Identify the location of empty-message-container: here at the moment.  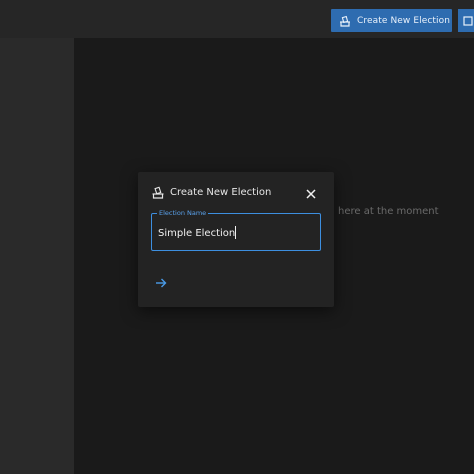
(406, 214).